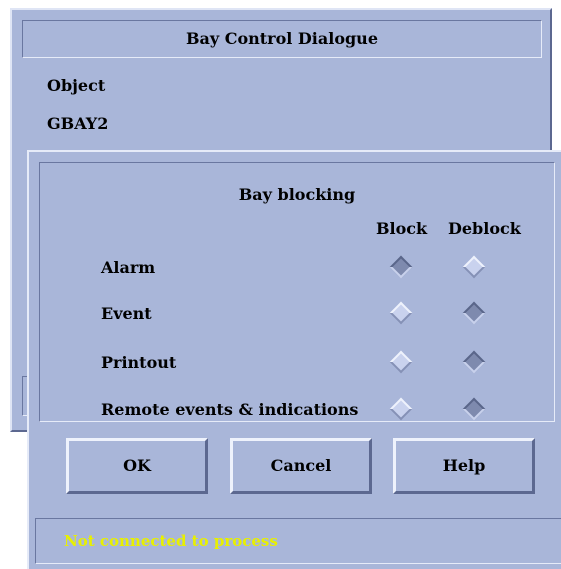 The height and width of the screenshot is (569, 561). Describe the element at coordinates (137, 466) in the screenshot. I see `ok-button: OK` at that location.